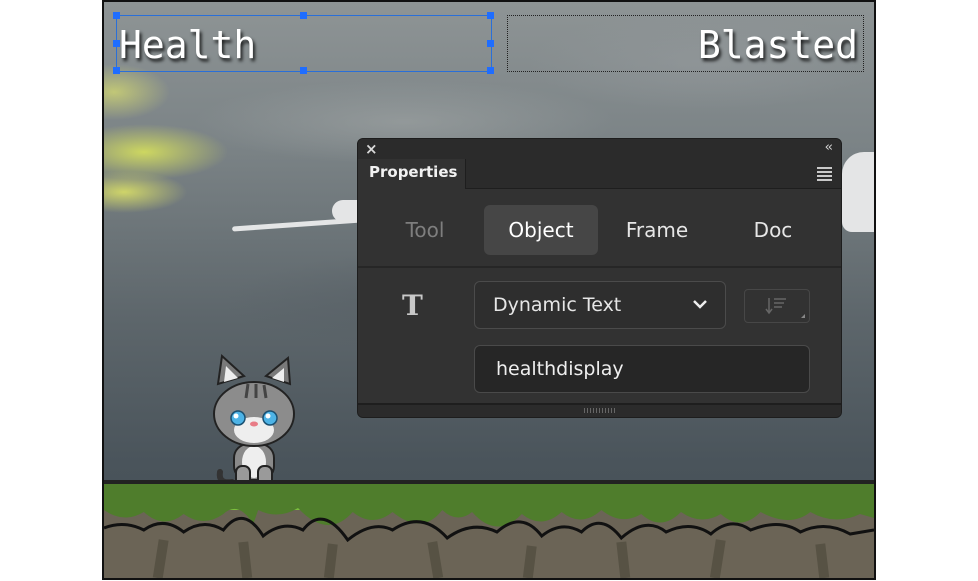 The width and height of the screenshot is (978, 581). Describe the element at coordinates (489, 529) in the screenshot. I see `ground-platform` at that location.